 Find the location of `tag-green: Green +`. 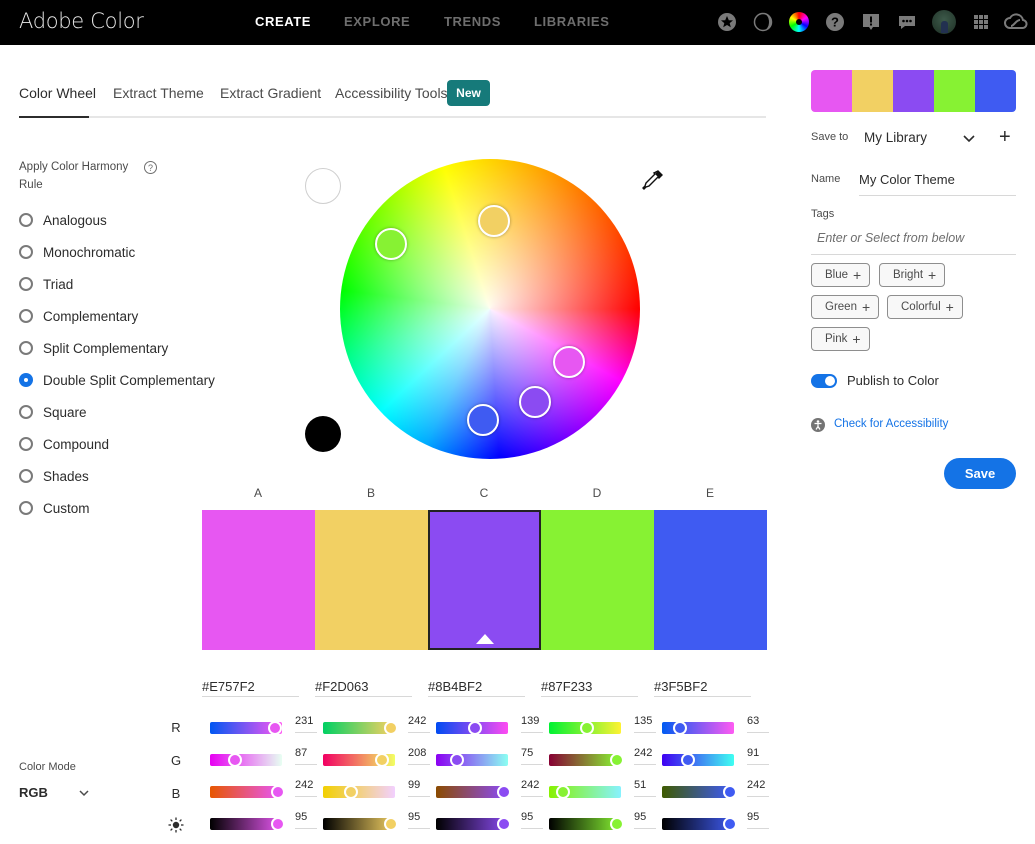

tag-green: Green + is located at coordinates (845, 307).